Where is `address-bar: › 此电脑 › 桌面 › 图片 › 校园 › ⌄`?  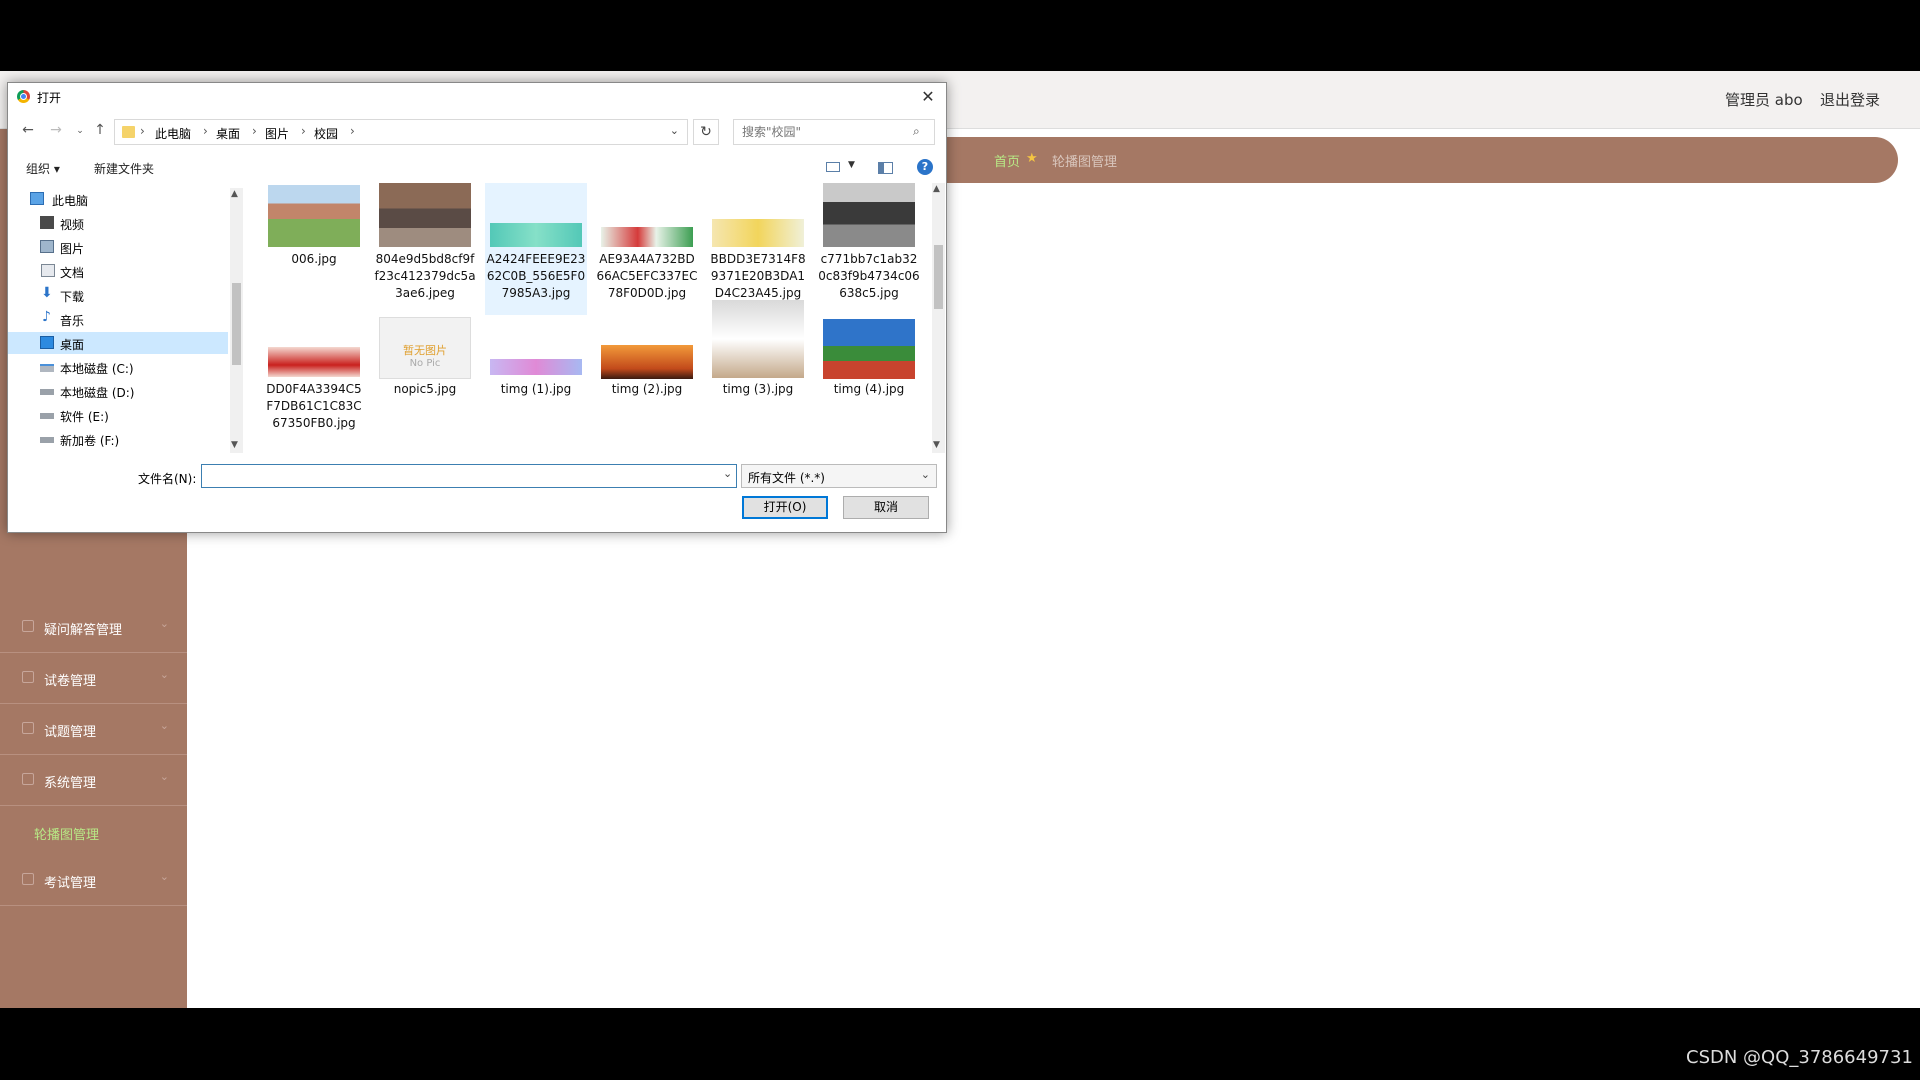
address-bar: › 此电脑 › 桌面 › 图片 › 校园 › ⌄ is located at coordinates (401, 132).